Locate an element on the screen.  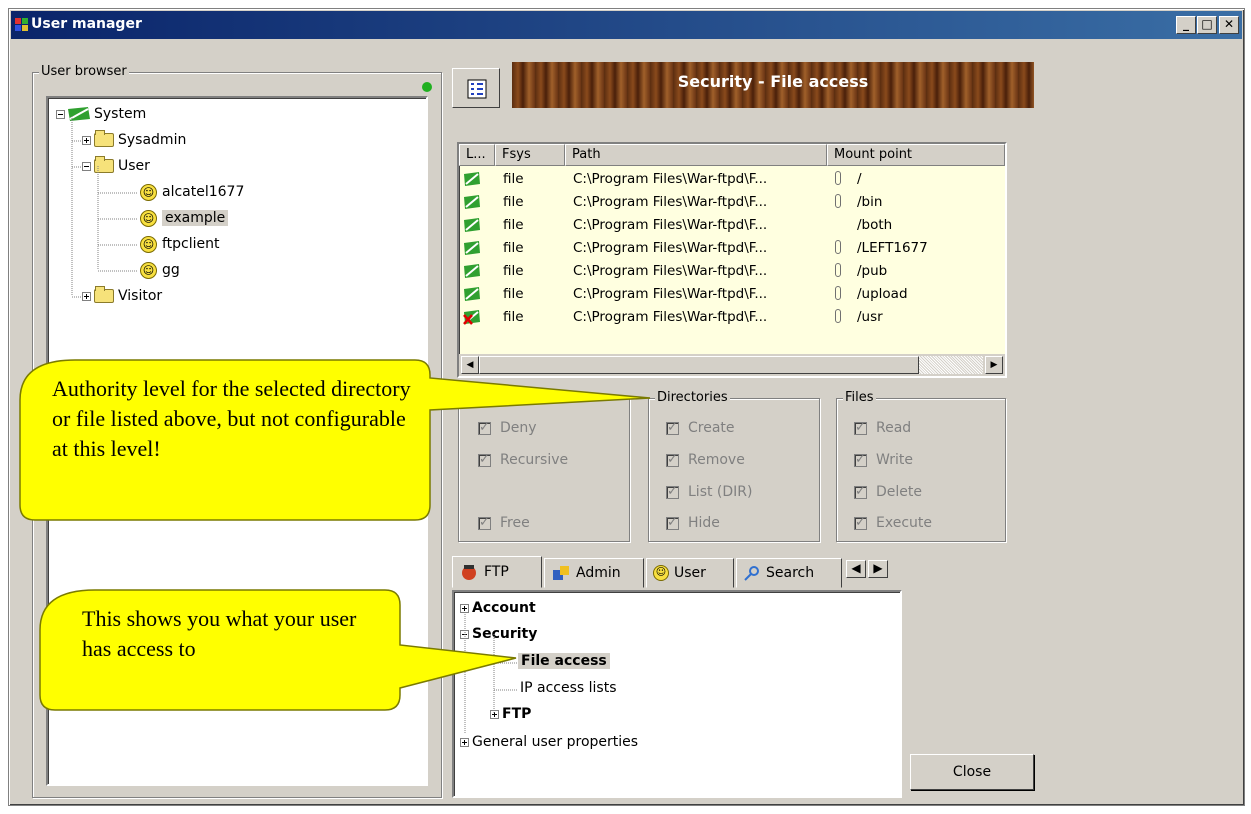
checkbox-label: List (DIR) is located at coordinates (720, 492).